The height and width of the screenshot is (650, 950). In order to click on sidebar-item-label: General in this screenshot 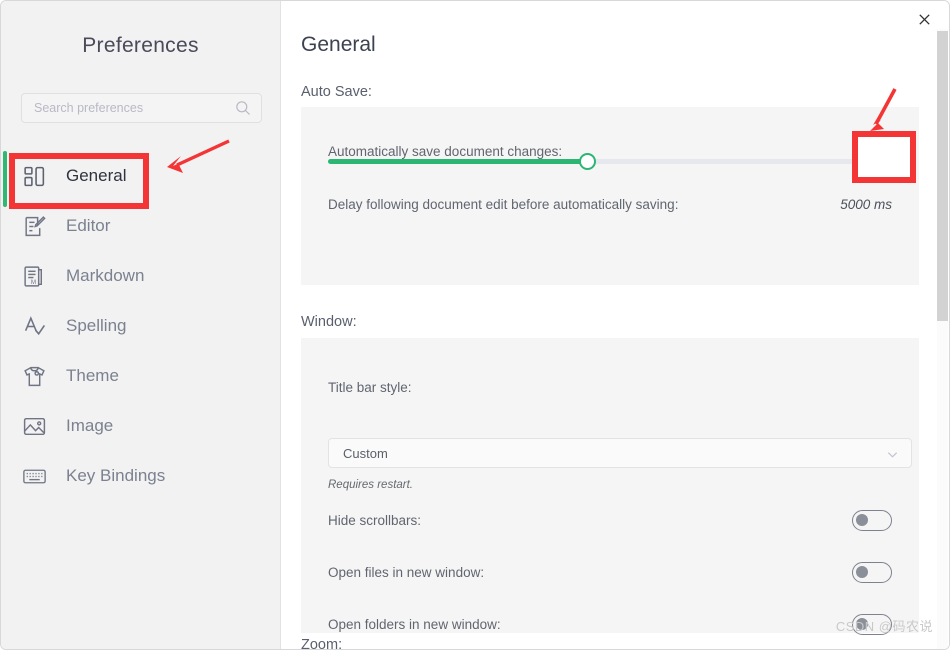, I will do `click(96, 175)`.